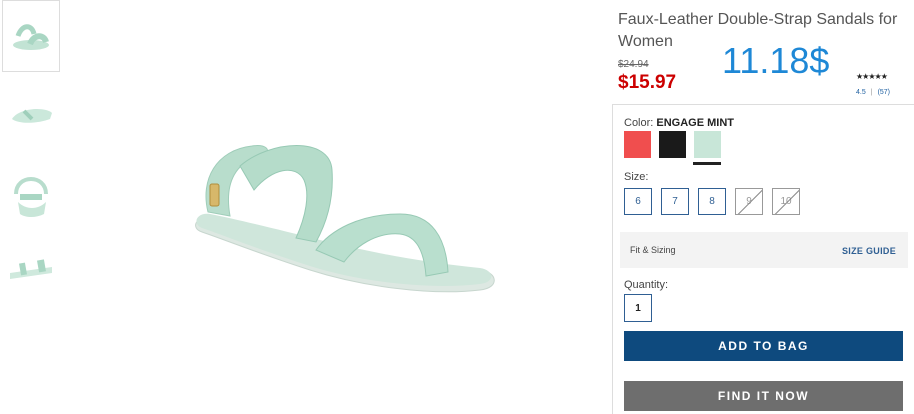 The image size is (914, 414). What do you see at coordinates (638, 201) in the screenshot?
I see `size-option-6: 6` at bounding box center [638, 201].